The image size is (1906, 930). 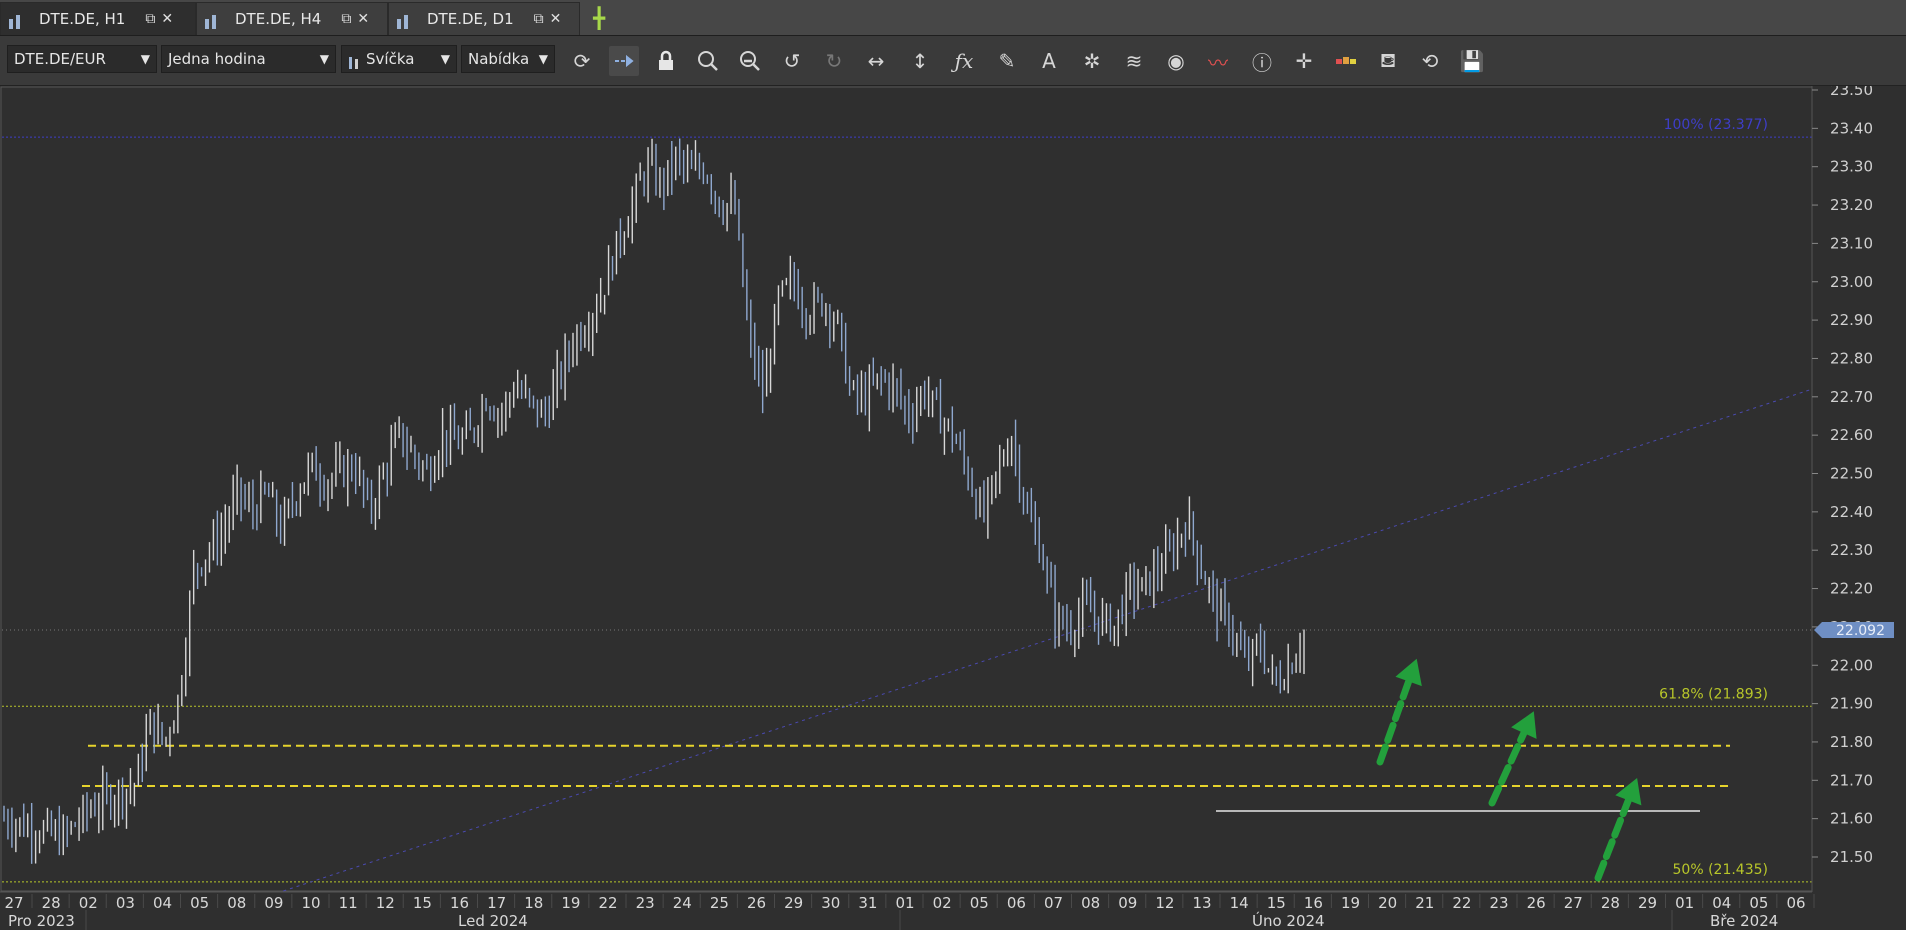 What do you see at coordinates (1424, 903) in the screenshot?
I see `date-tick-label: 21` at bounding box center [1424, 903].